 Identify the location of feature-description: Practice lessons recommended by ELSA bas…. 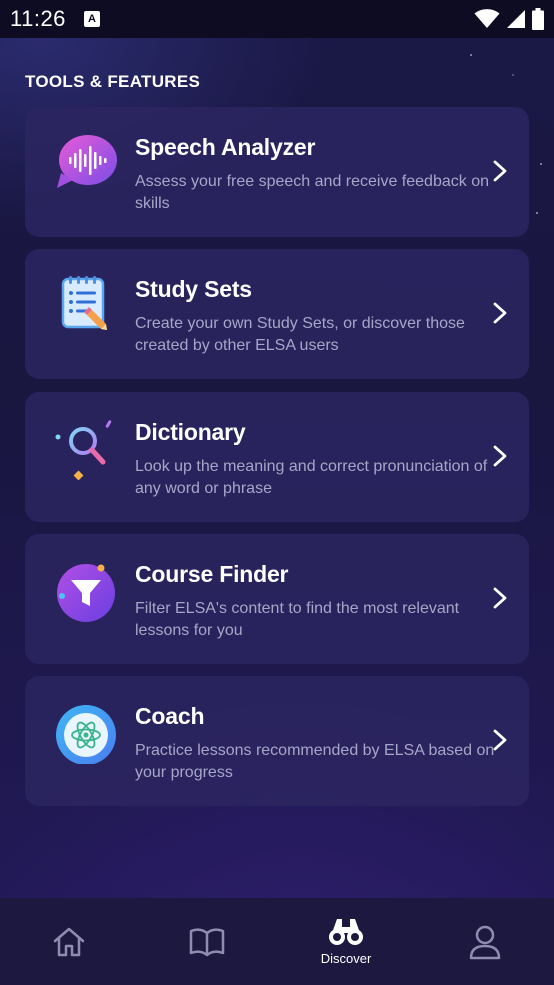
(315, 761).